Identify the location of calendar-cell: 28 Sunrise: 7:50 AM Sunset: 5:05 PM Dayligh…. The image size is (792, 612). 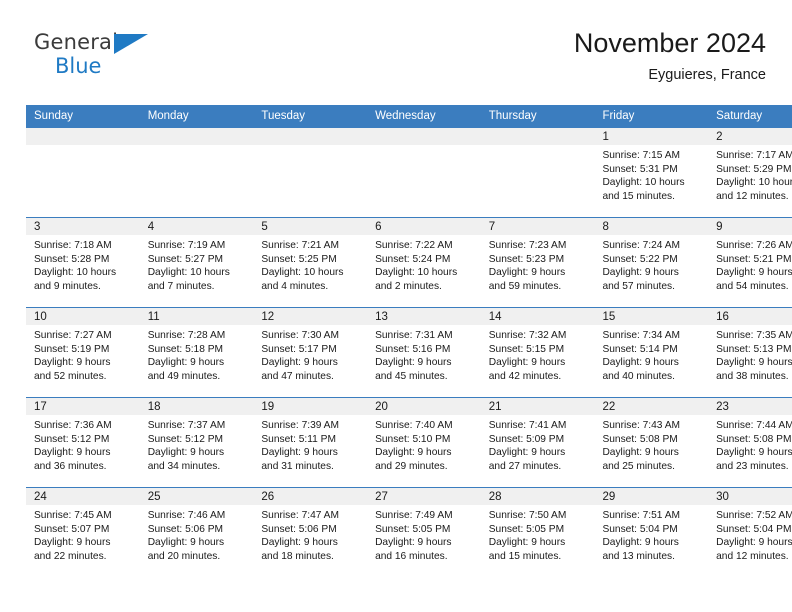
(537, 532).